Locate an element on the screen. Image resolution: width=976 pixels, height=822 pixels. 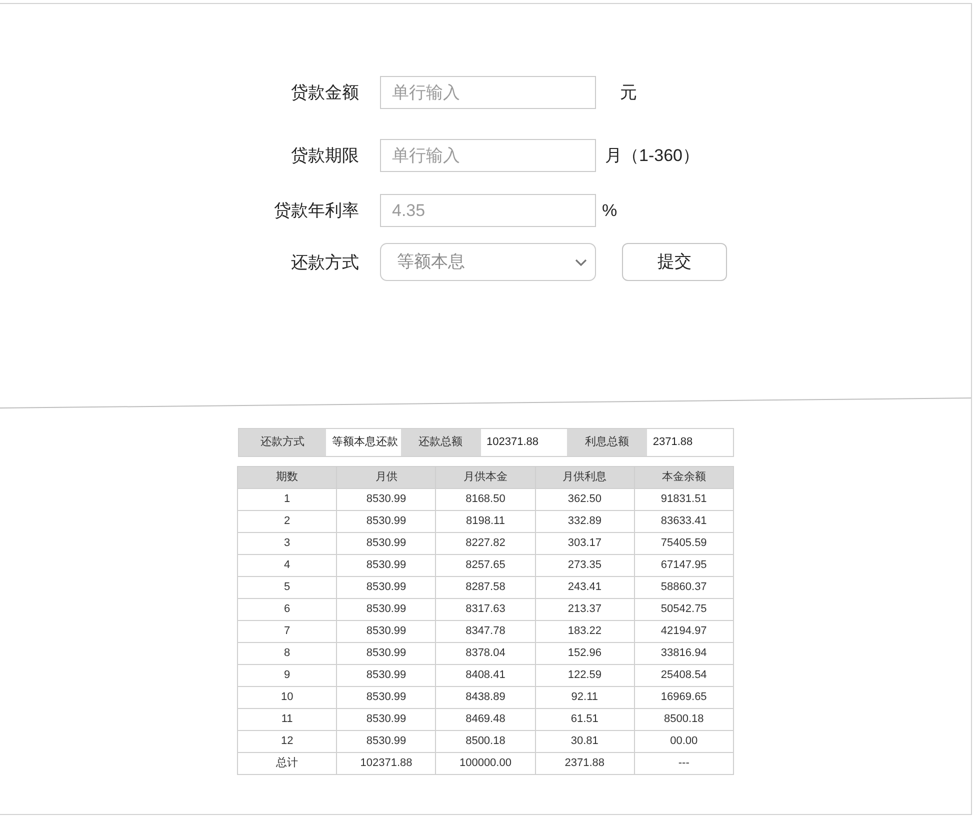
table-cell: 6 is located at coordinates (287, 609).